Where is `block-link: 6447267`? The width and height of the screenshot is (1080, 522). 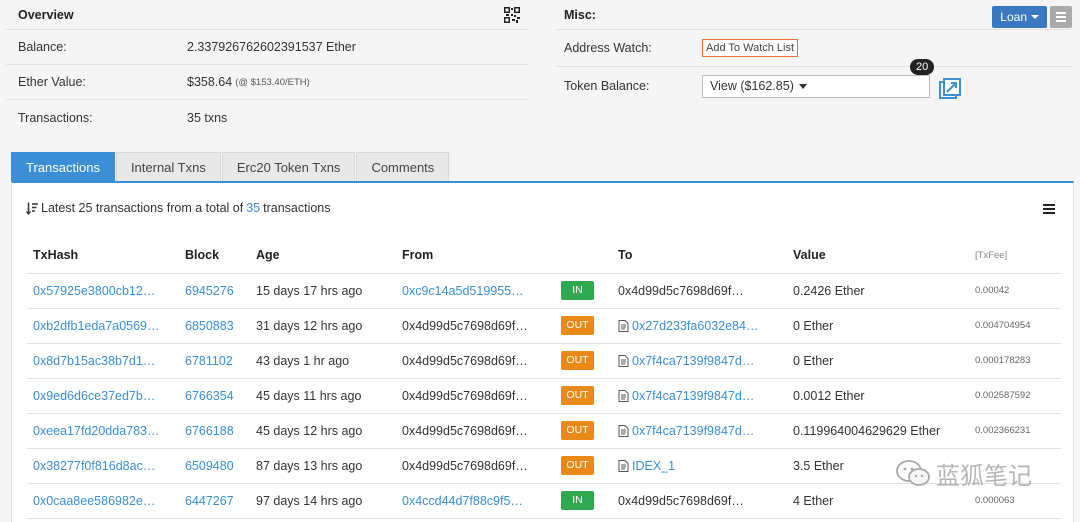
block-link: 6447267 is located at coordinates (214, 501).